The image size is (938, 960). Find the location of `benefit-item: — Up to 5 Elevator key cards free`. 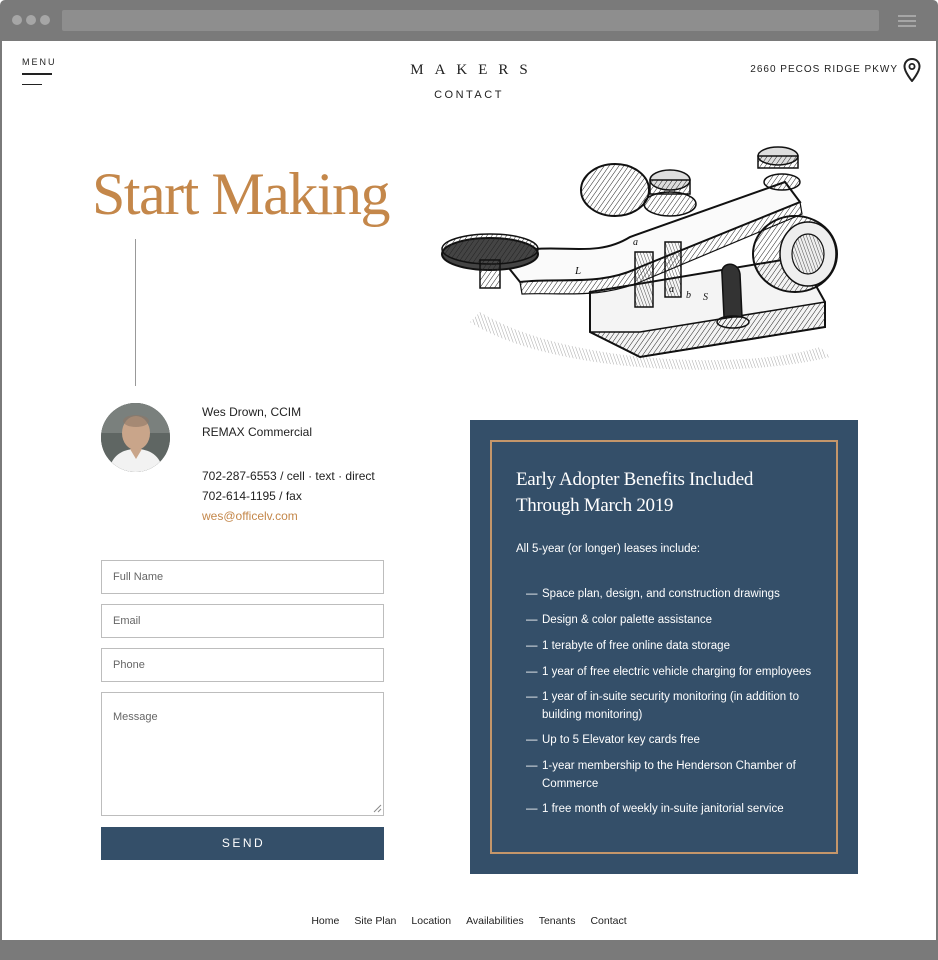

benefit-item: — Up to 5 Elevator key cards free is located at coordinates (613, 740).